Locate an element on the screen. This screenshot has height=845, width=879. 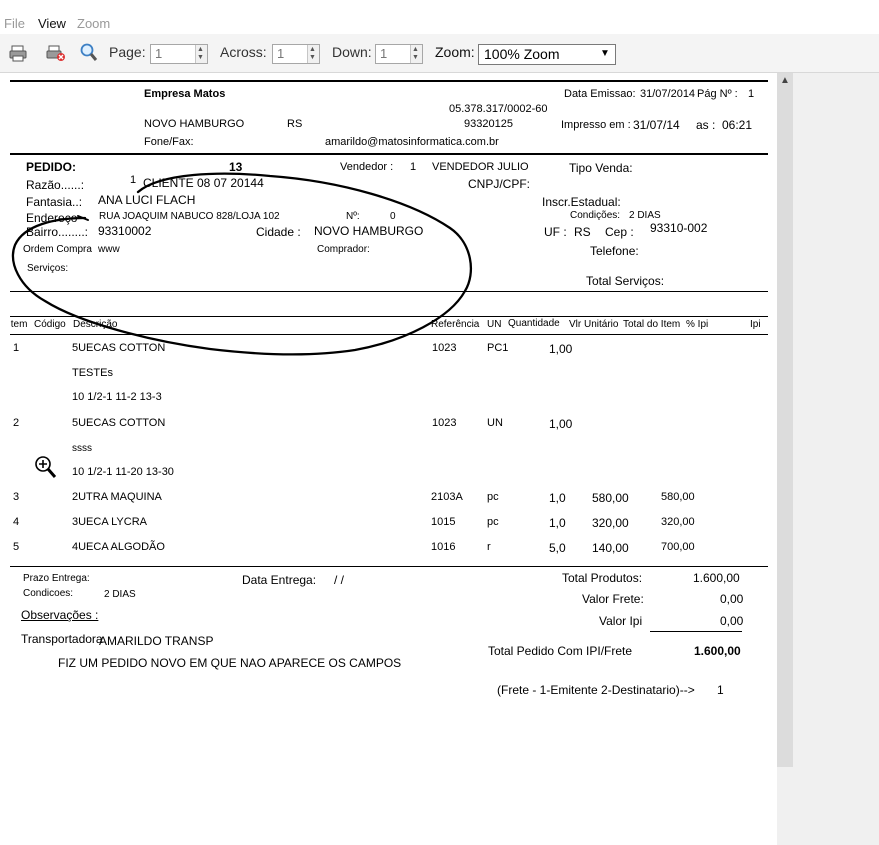
condicoes-footer-value: 2 DIAS is located at coordinates (120, 594).